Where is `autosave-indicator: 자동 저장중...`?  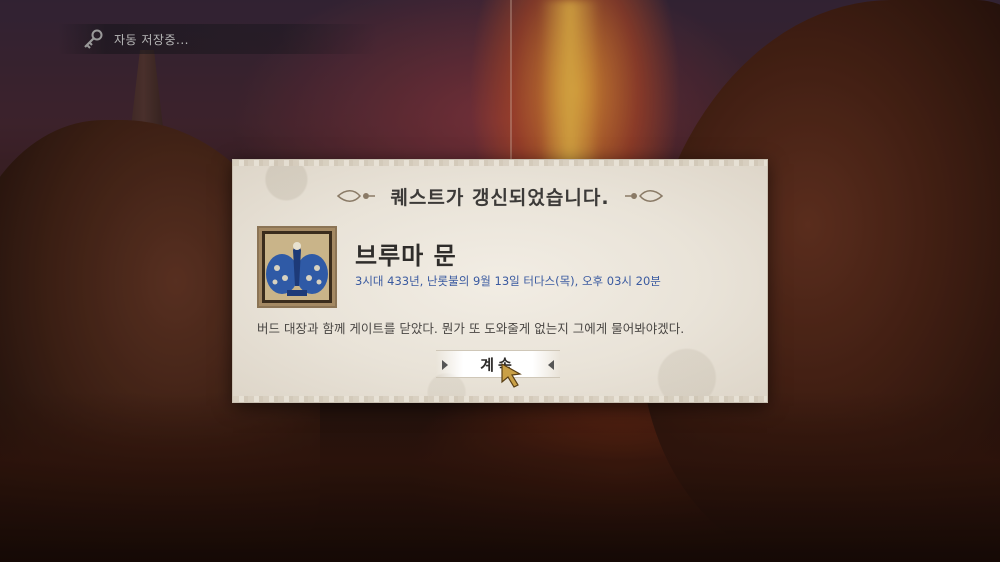 autosave-indicator: 자동 저장중... is located at coordinates (218, 39).